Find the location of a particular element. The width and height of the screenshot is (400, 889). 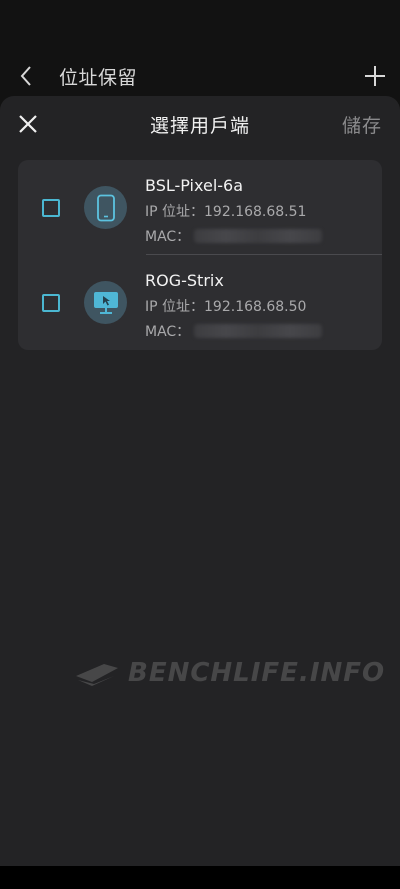

device-name: BSL-Pixel-6a is located at coordinates (194, 185).